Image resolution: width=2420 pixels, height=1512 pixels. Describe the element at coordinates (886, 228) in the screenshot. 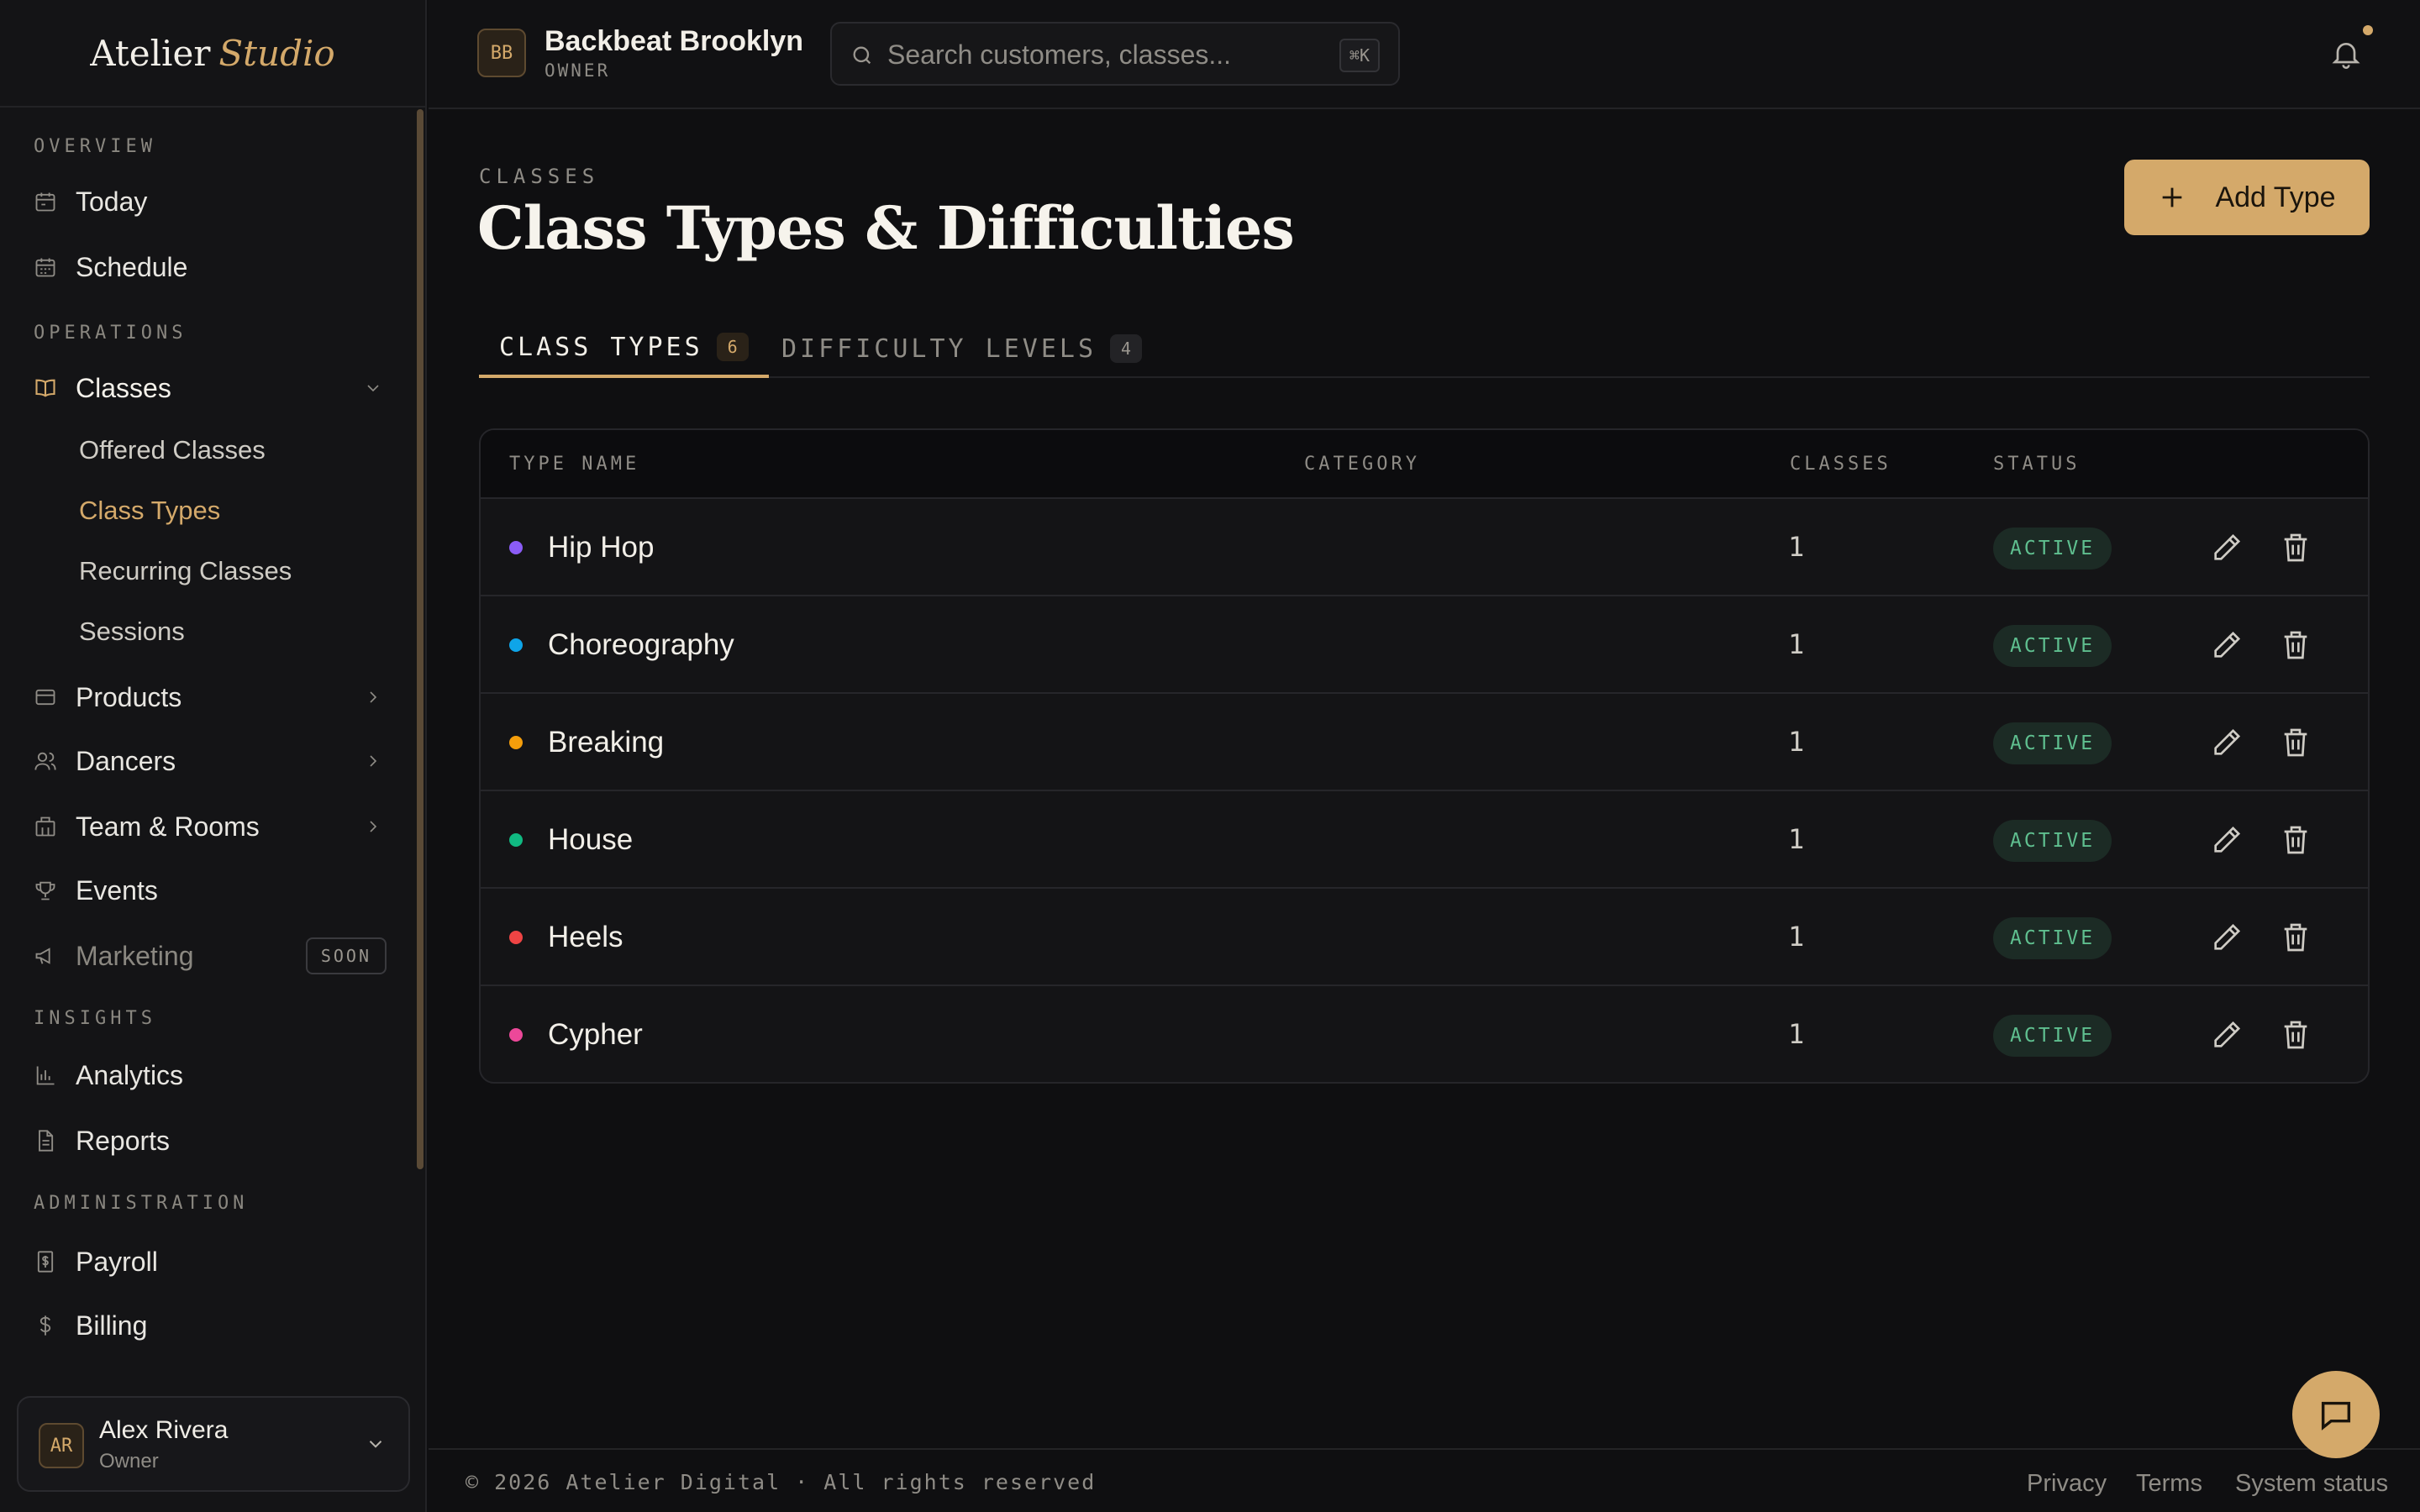

I see `page-title: Class Types & Difficulties` at that location.